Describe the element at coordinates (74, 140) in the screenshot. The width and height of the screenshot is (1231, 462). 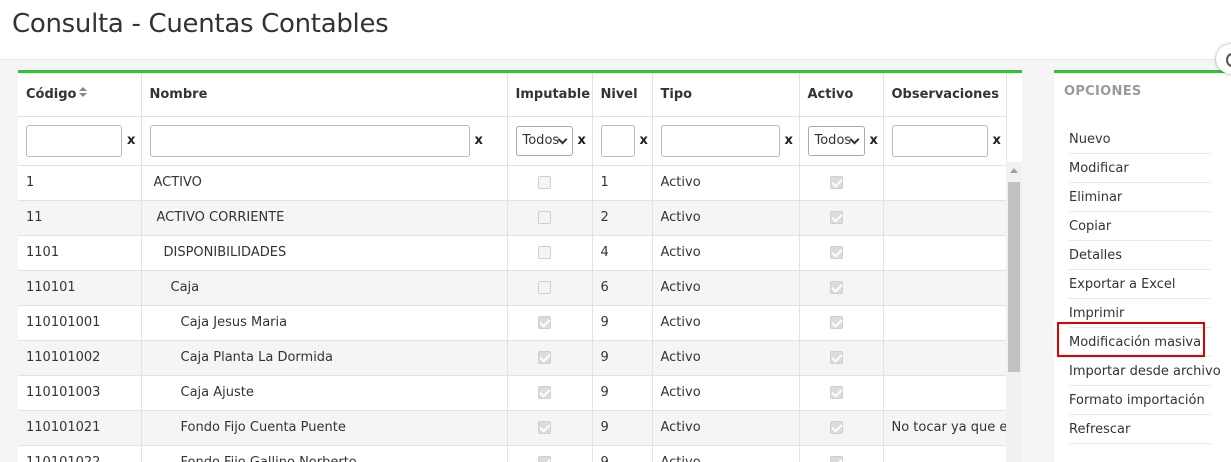
I see `filter-codigo-input` at that location.